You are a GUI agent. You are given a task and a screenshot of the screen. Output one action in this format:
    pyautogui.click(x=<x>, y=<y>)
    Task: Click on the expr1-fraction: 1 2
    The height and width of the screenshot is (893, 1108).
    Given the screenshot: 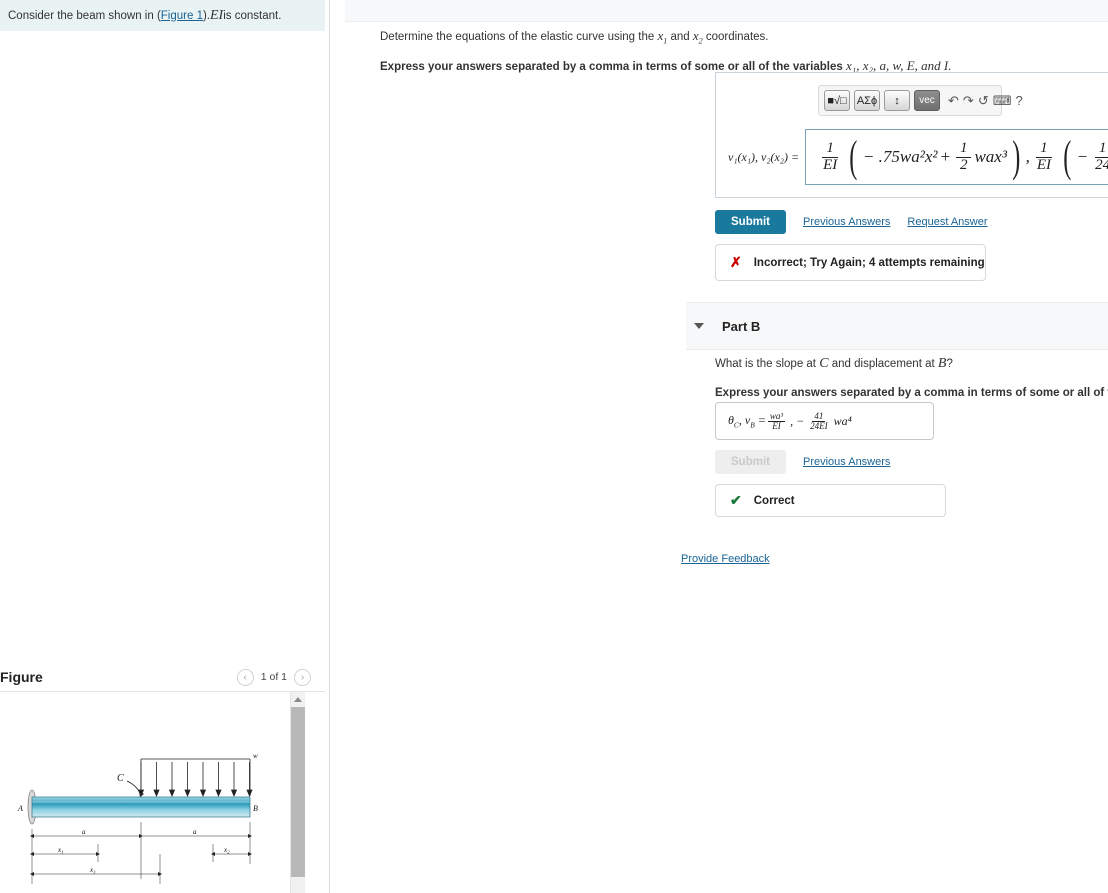 What is the action you would take?
    pyautogui.click(x=963, y=157)
    